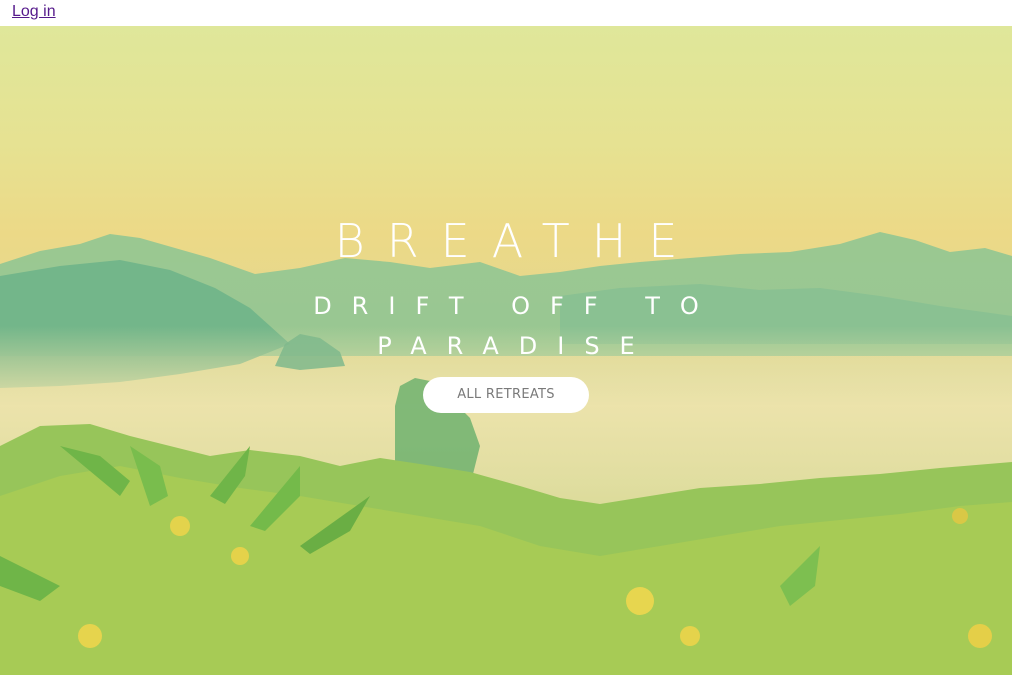  Describe the element at coordinates (516, 326) in the screenshot. I see `hero-subtitle: DRIFT OFF TO PARADISE` at that location.